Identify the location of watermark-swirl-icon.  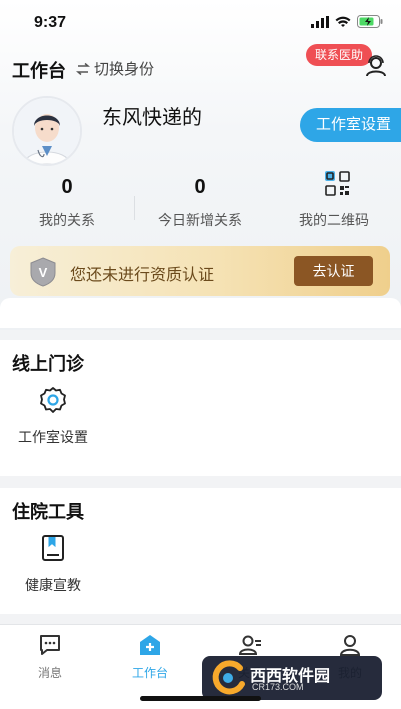
(228, 677).